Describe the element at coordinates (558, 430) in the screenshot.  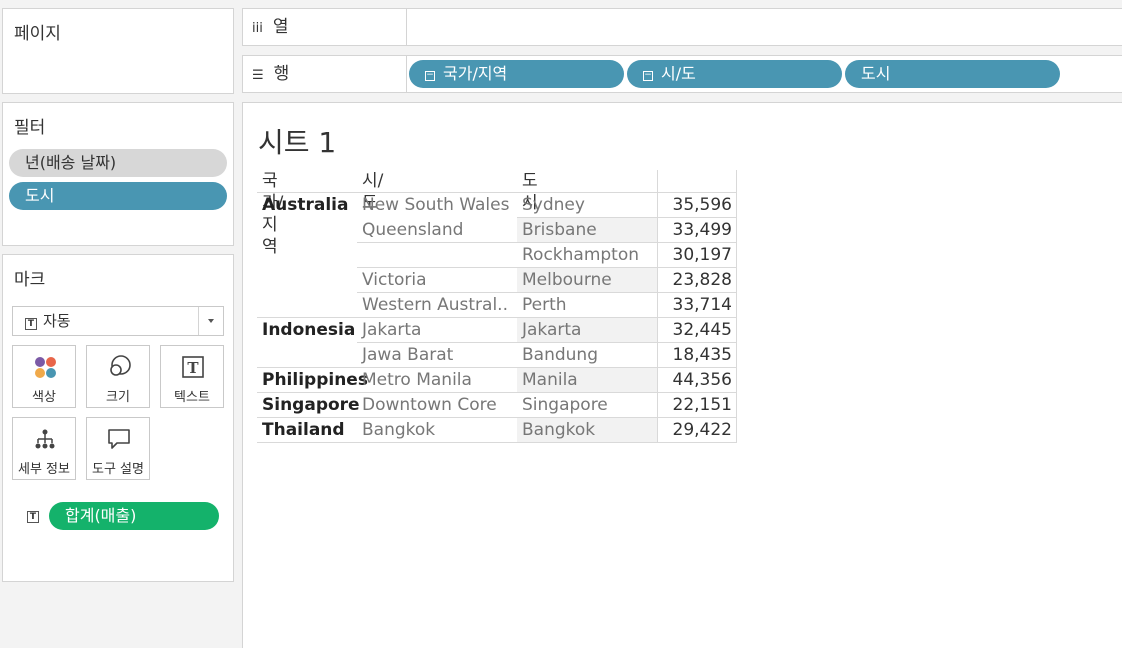
I see `city-cell: Bangkok` at that location.